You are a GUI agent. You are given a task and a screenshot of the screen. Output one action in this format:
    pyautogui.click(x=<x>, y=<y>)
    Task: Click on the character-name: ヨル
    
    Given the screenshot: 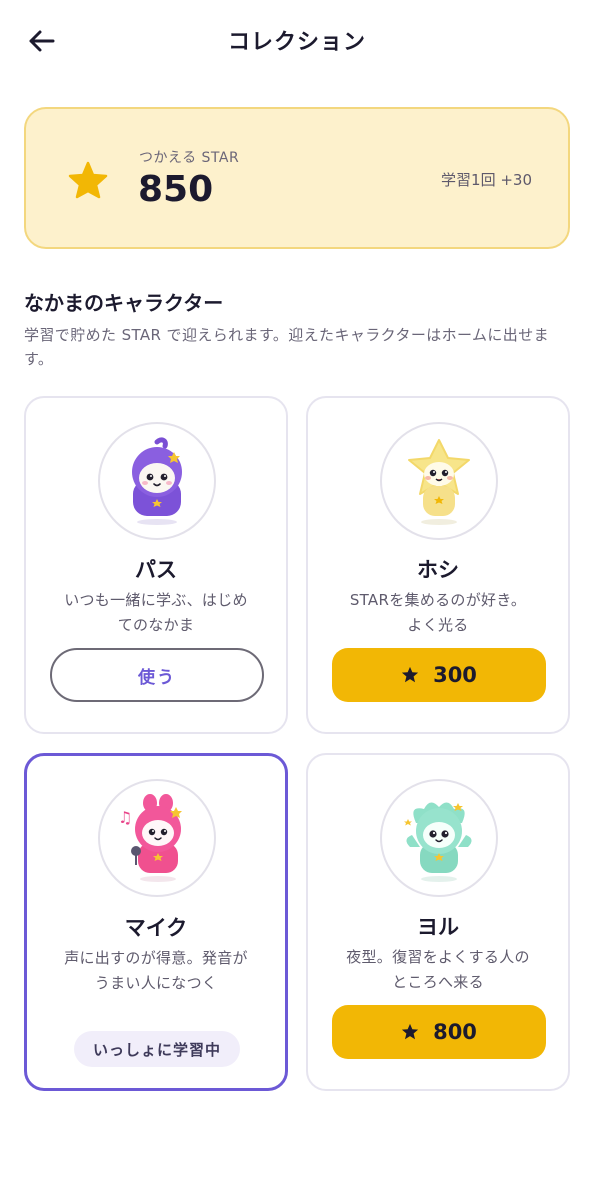 What is the action you would take?
    pyautogui.click(x=438, y=927)
    